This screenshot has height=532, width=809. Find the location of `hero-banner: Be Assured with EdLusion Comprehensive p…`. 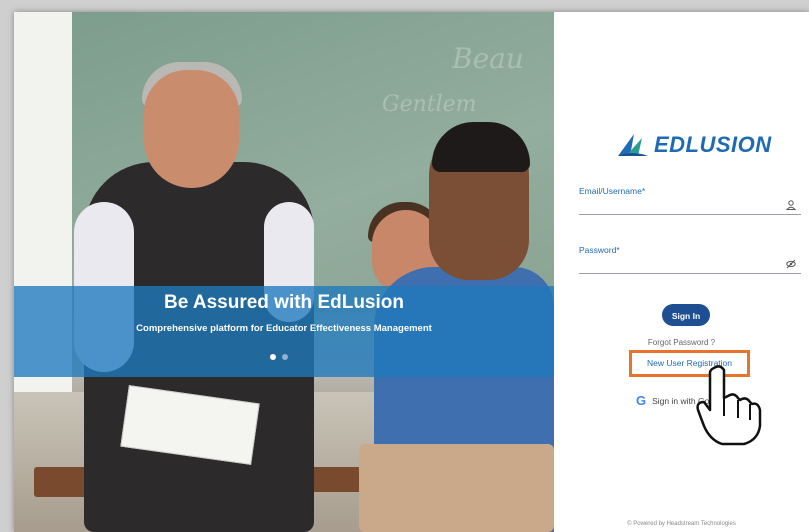

hero-banner: Be Assured with EdLusion Comprehensive p… is located at coordinates (284, 331).